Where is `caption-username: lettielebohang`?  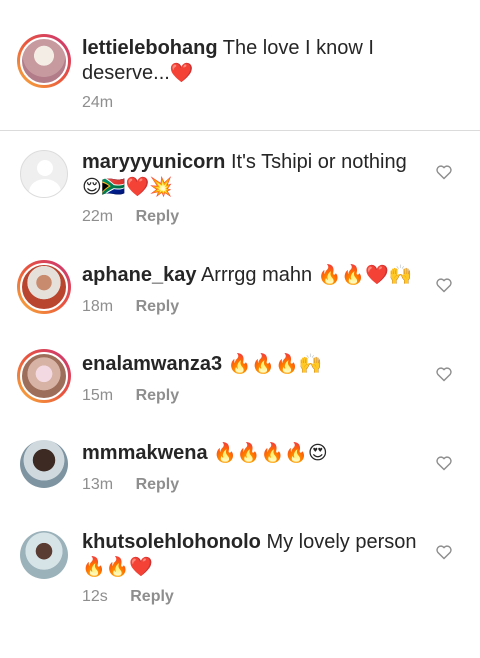 caption-username: lettielebohang is located at coordinates (150, 48).